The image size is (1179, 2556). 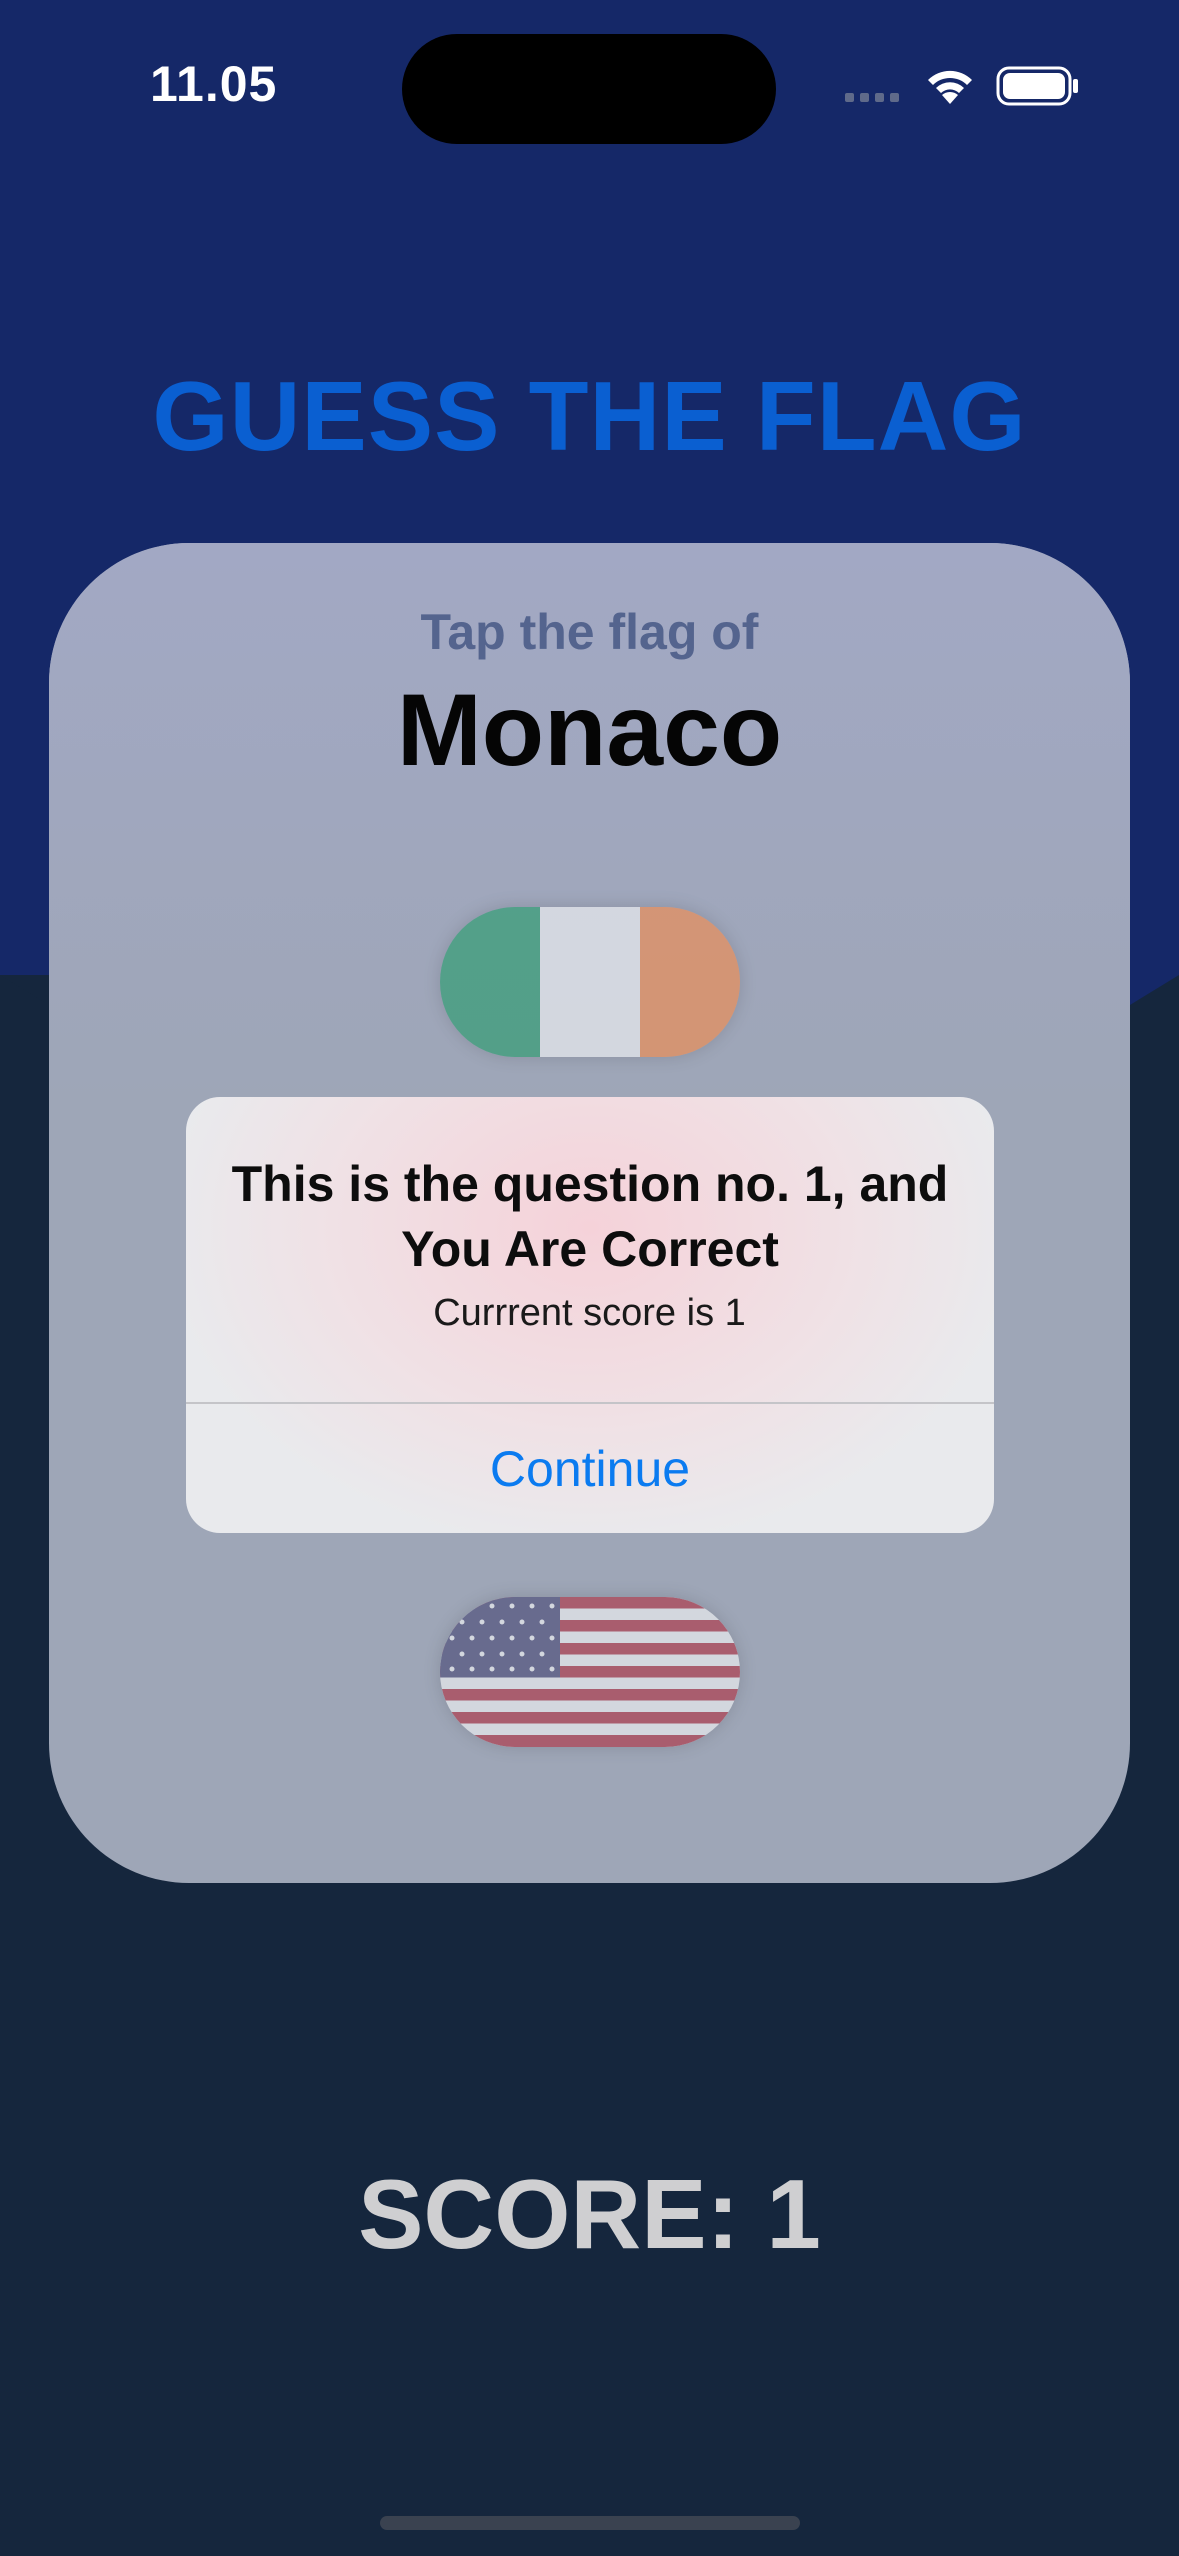 What do you see at coordinates (950, 87) in the screenshot?
I see `wifi-icon` at bounding box center [950, 87].